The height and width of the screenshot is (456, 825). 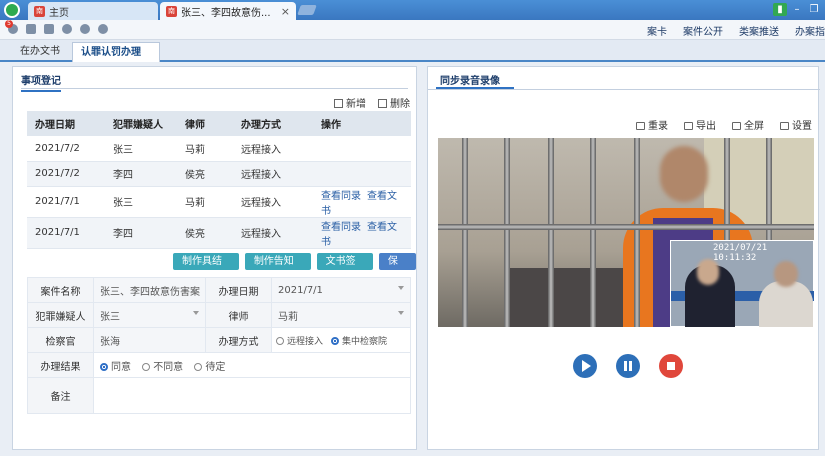 I want to click on add-button: 新增, so click(x=350, y=102).